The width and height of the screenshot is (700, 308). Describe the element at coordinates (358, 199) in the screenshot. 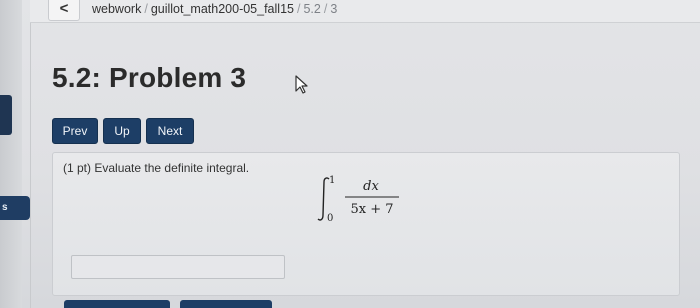

I see `integral-expression: 1 0 dx 5x + 7` at that location.